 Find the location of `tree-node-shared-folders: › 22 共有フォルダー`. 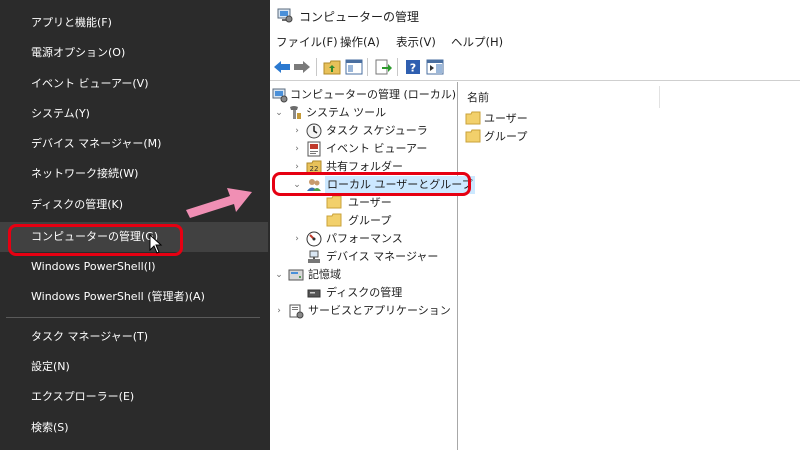

tree-node-shared-folders: › 22 共有フォルダー is located at coordinates (364, 167).